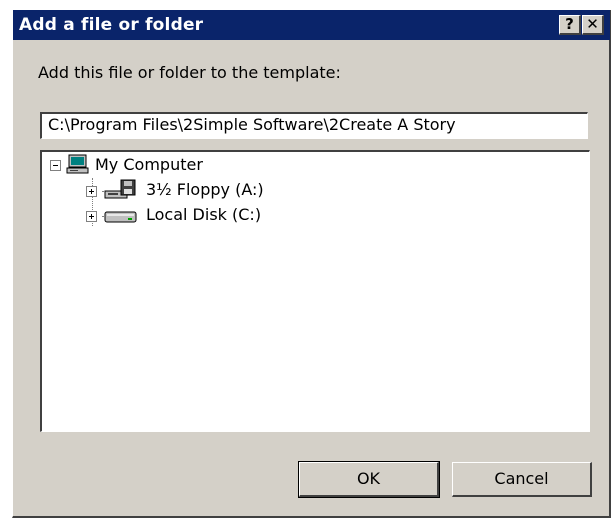 Image resolution: width=613 pixels, height=521 pixels. I want to click on computer-icon, so click(77, 164).